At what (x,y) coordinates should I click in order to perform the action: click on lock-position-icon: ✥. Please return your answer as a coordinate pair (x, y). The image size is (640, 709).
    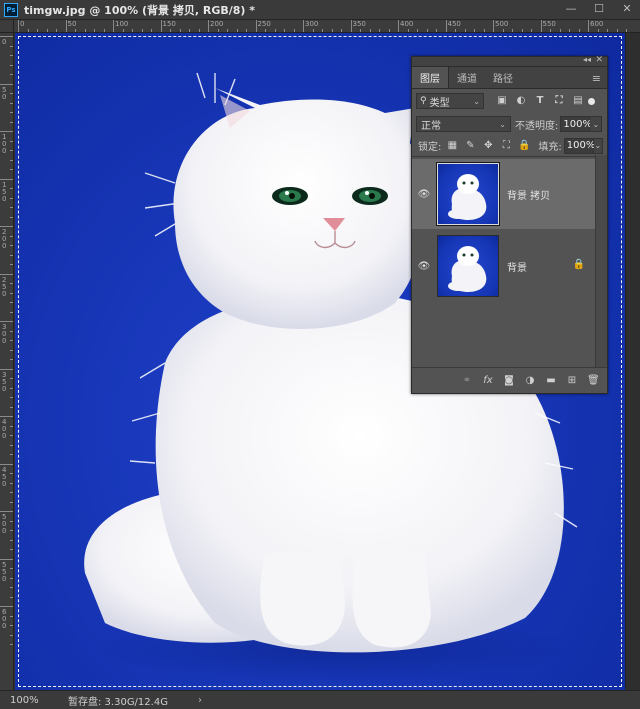
    Looking at the image, I should click on (488, 146).